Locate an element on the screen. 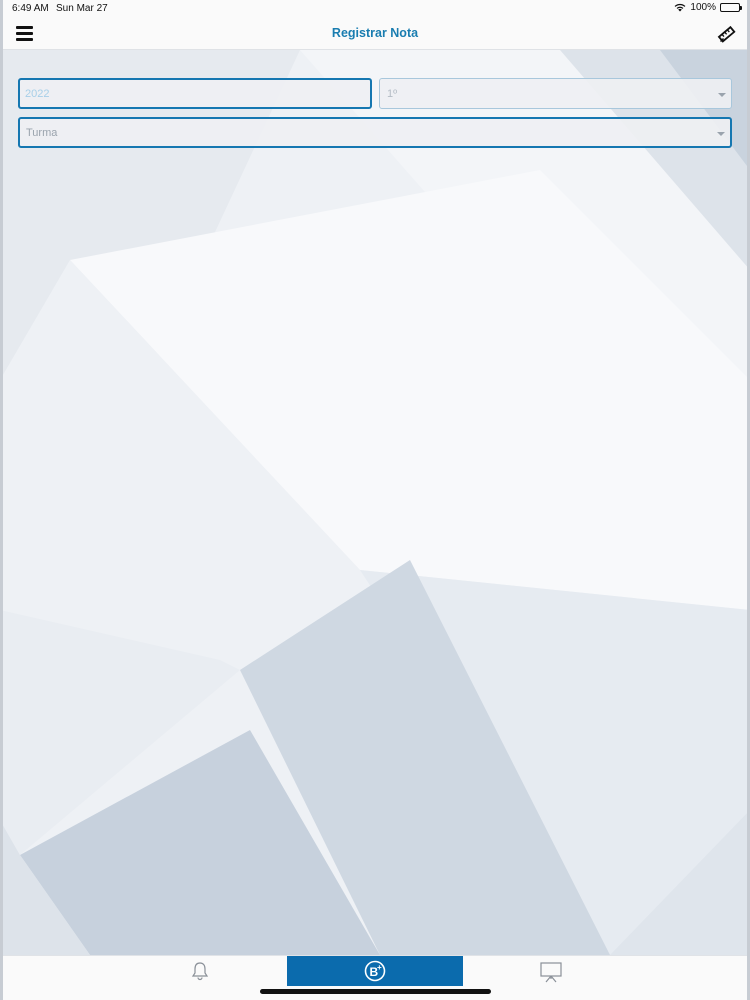 This screenshot has width=750, height=1000. status-date: Sun Mar 27 is located at coordinates (82, 8).